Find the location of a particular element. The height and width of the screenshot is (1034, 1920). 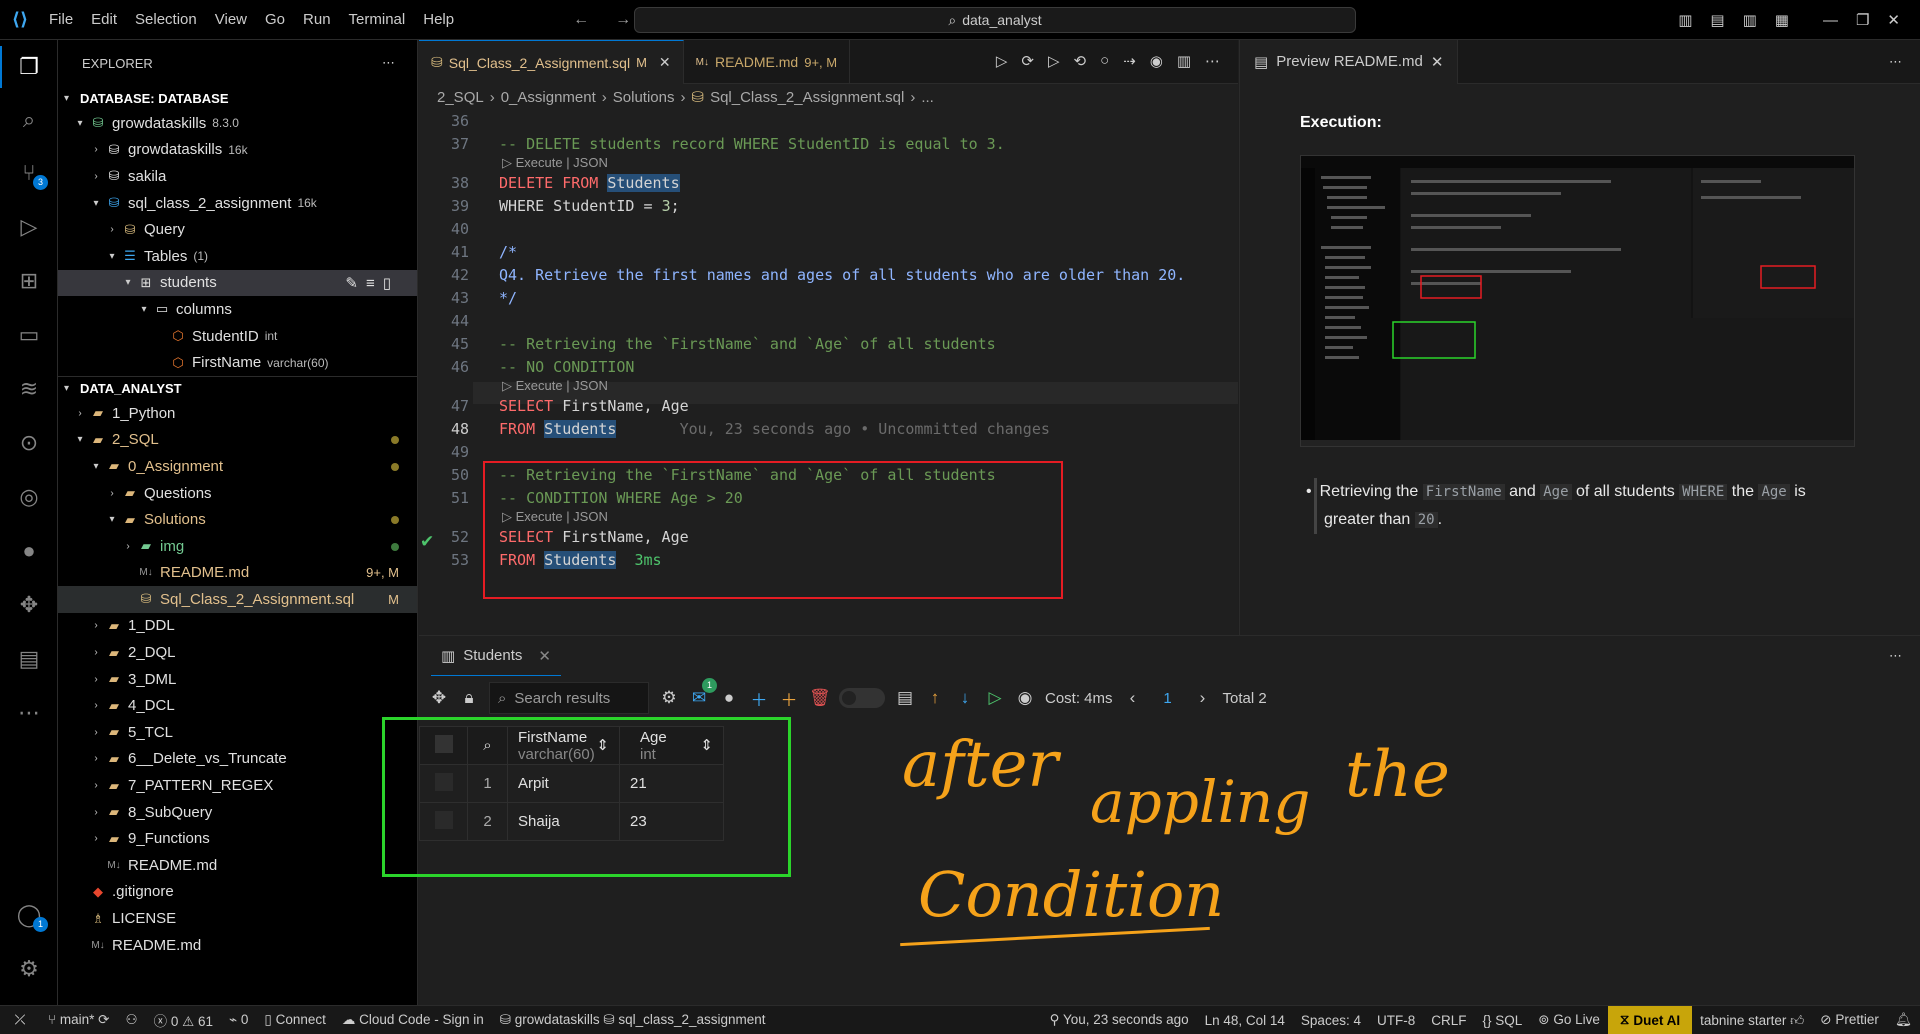

tree-item-folder: ▾ ▰ 0_Assignment is located at coordinates (237, 466).